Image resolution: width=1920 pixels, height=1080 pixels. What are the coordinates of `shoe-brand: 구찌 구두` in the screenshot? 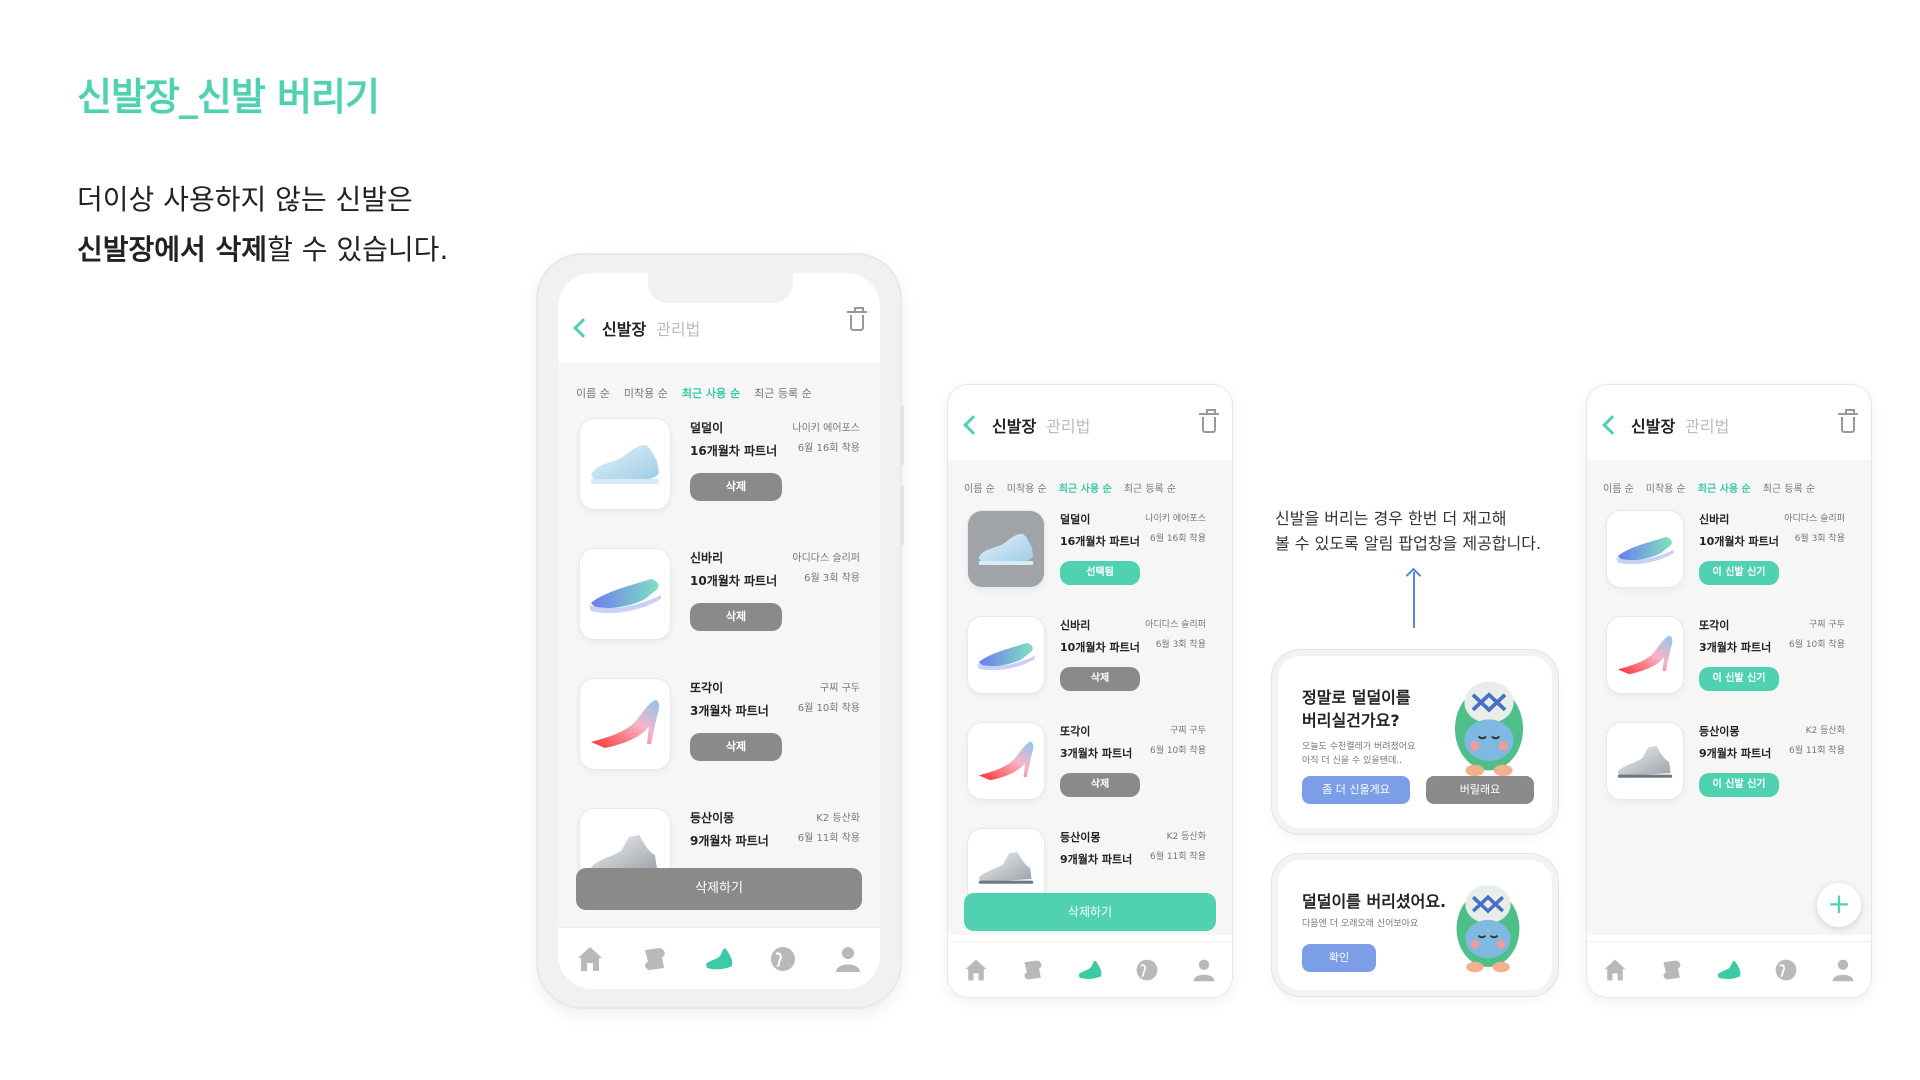 It's located at (840, 688).